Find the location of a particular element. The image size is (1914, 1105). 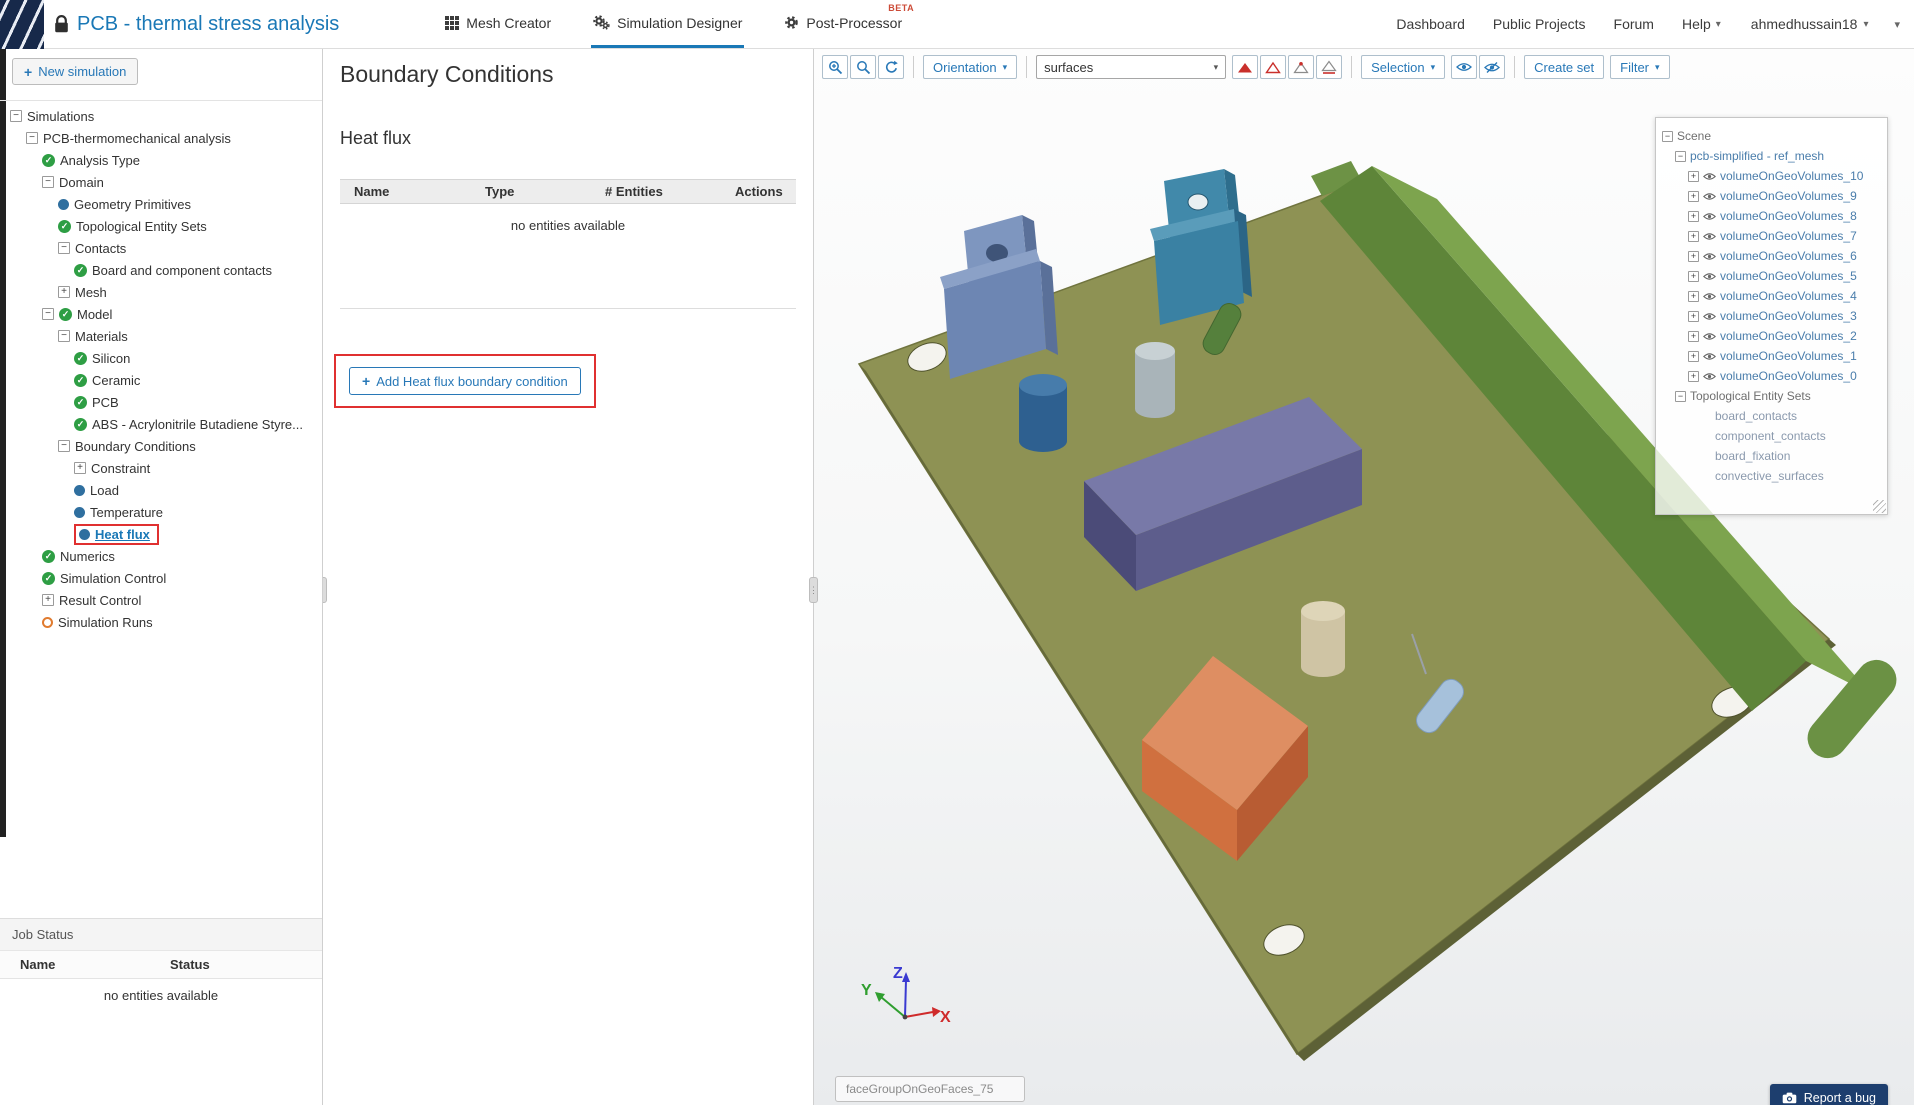

tree-item-materials: − Materials is located at coordinates (161, 336).